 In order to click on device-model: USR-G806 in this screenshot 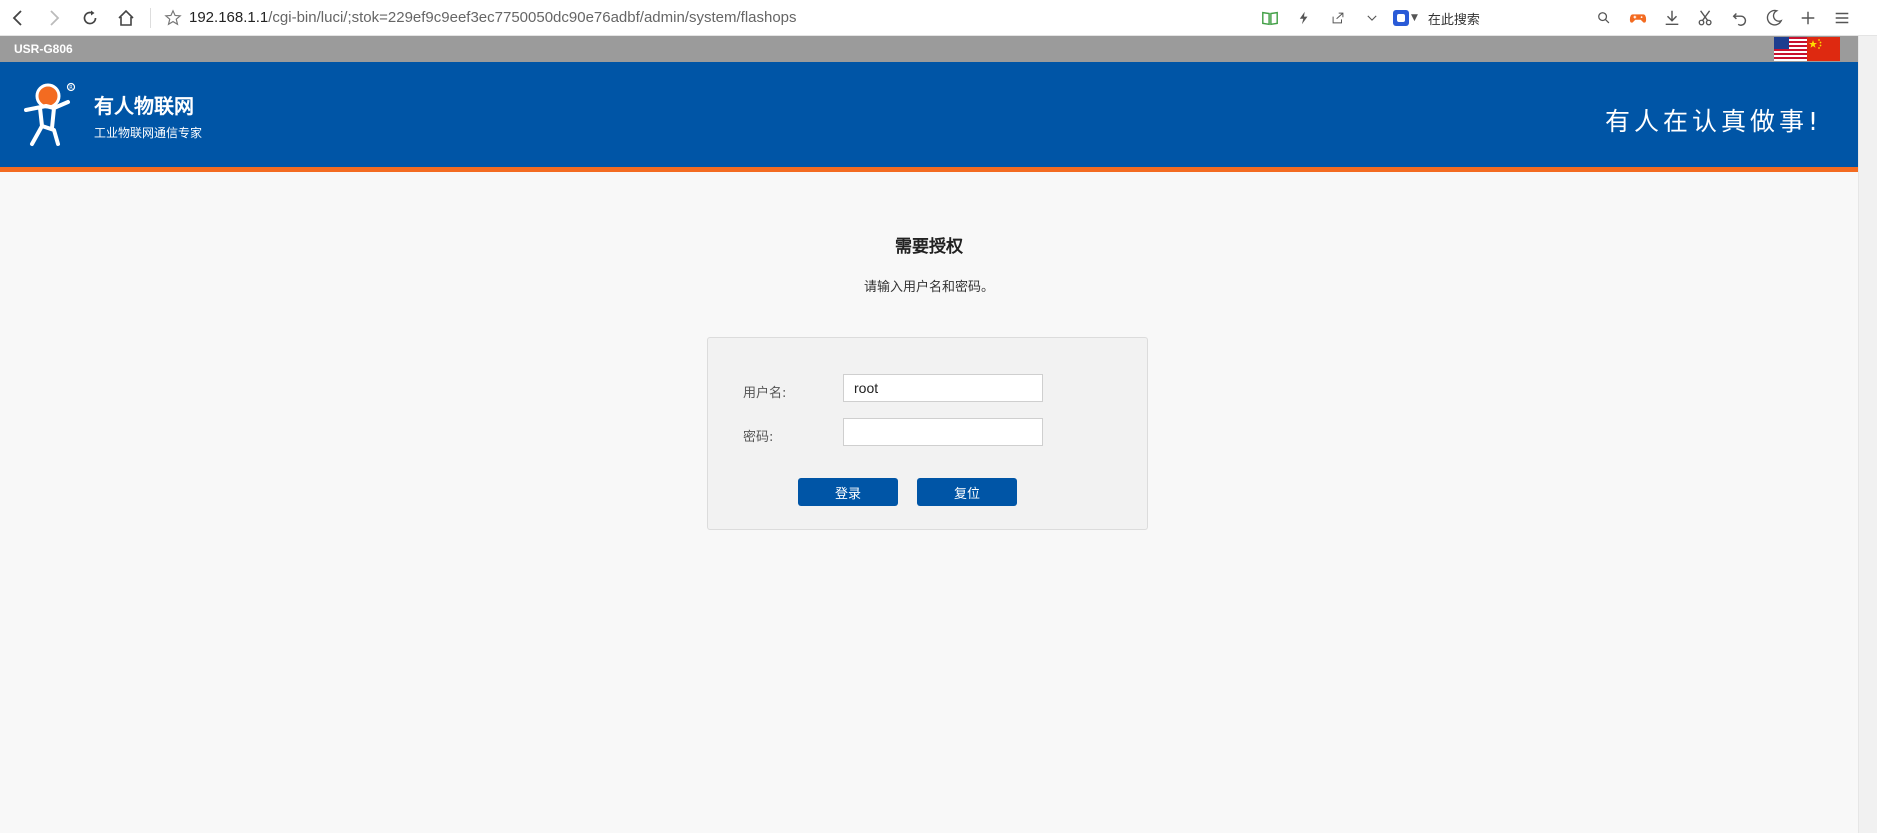, I will do `click(43, 49)`.